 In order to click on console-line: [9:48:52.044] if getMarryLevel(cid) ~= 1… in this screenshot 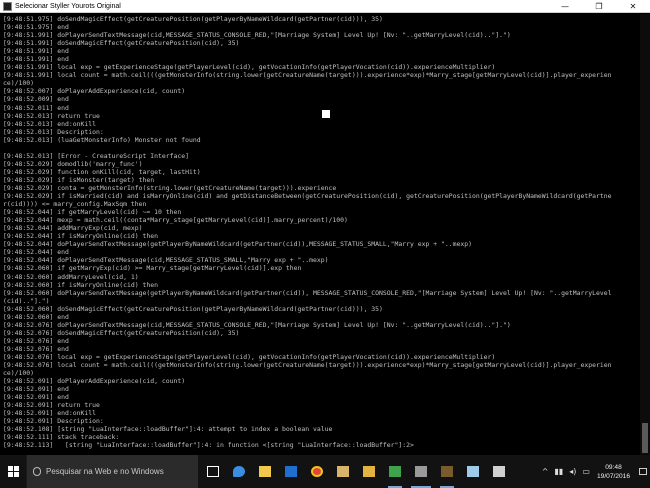, I will do `click(92, 212)`.